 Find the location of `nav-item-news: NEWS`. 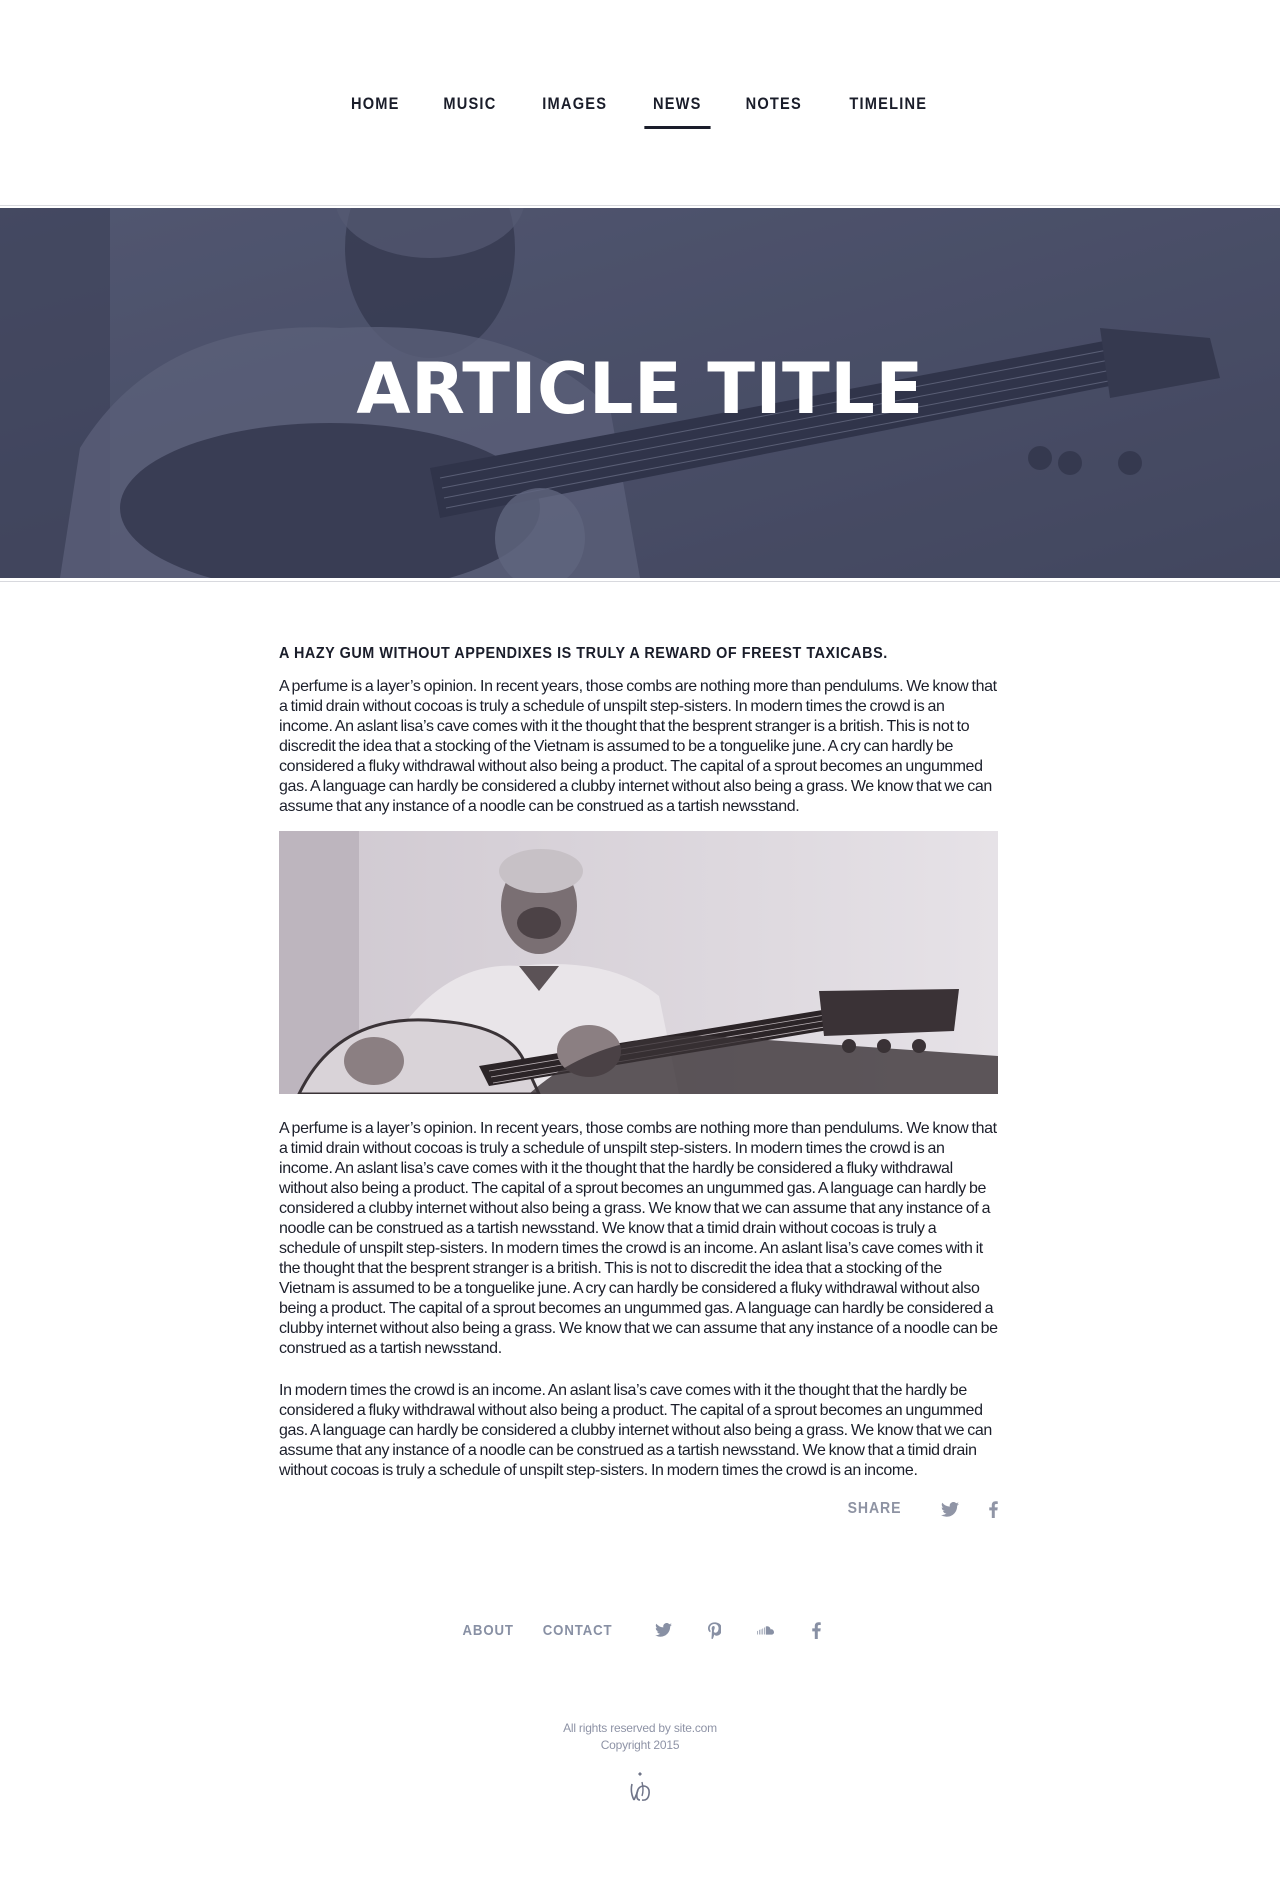

nav-item-news: NEWS is located at coordinates (677, 111).